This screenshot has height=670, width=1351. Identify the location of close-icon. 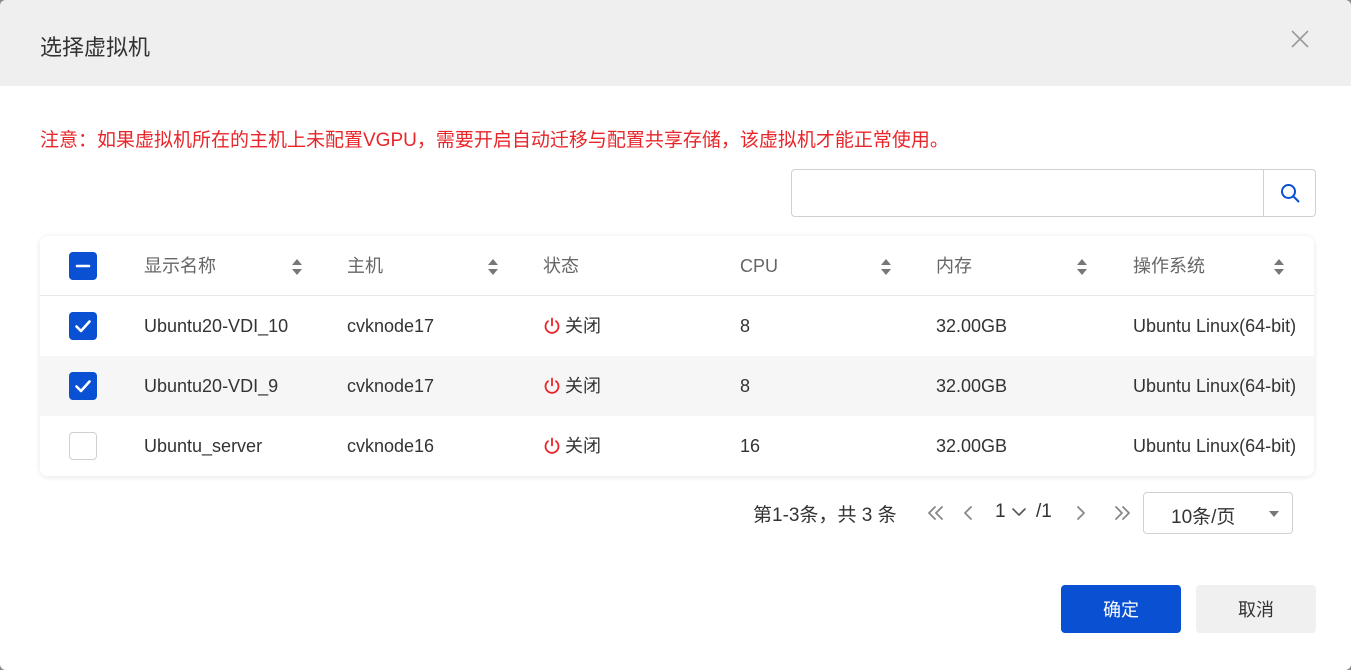
(1300, 39).